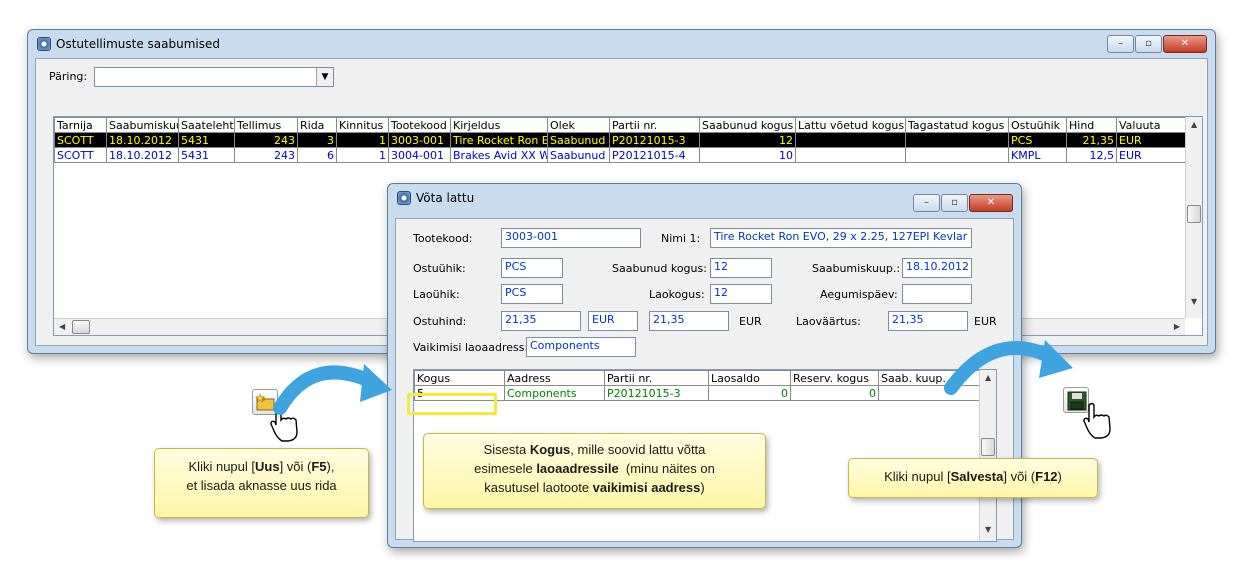  What do you see at coordinates (747, 125) in the screenshot?
I see `column-header: Saabunud kogus` at bounding box center [747, 125].